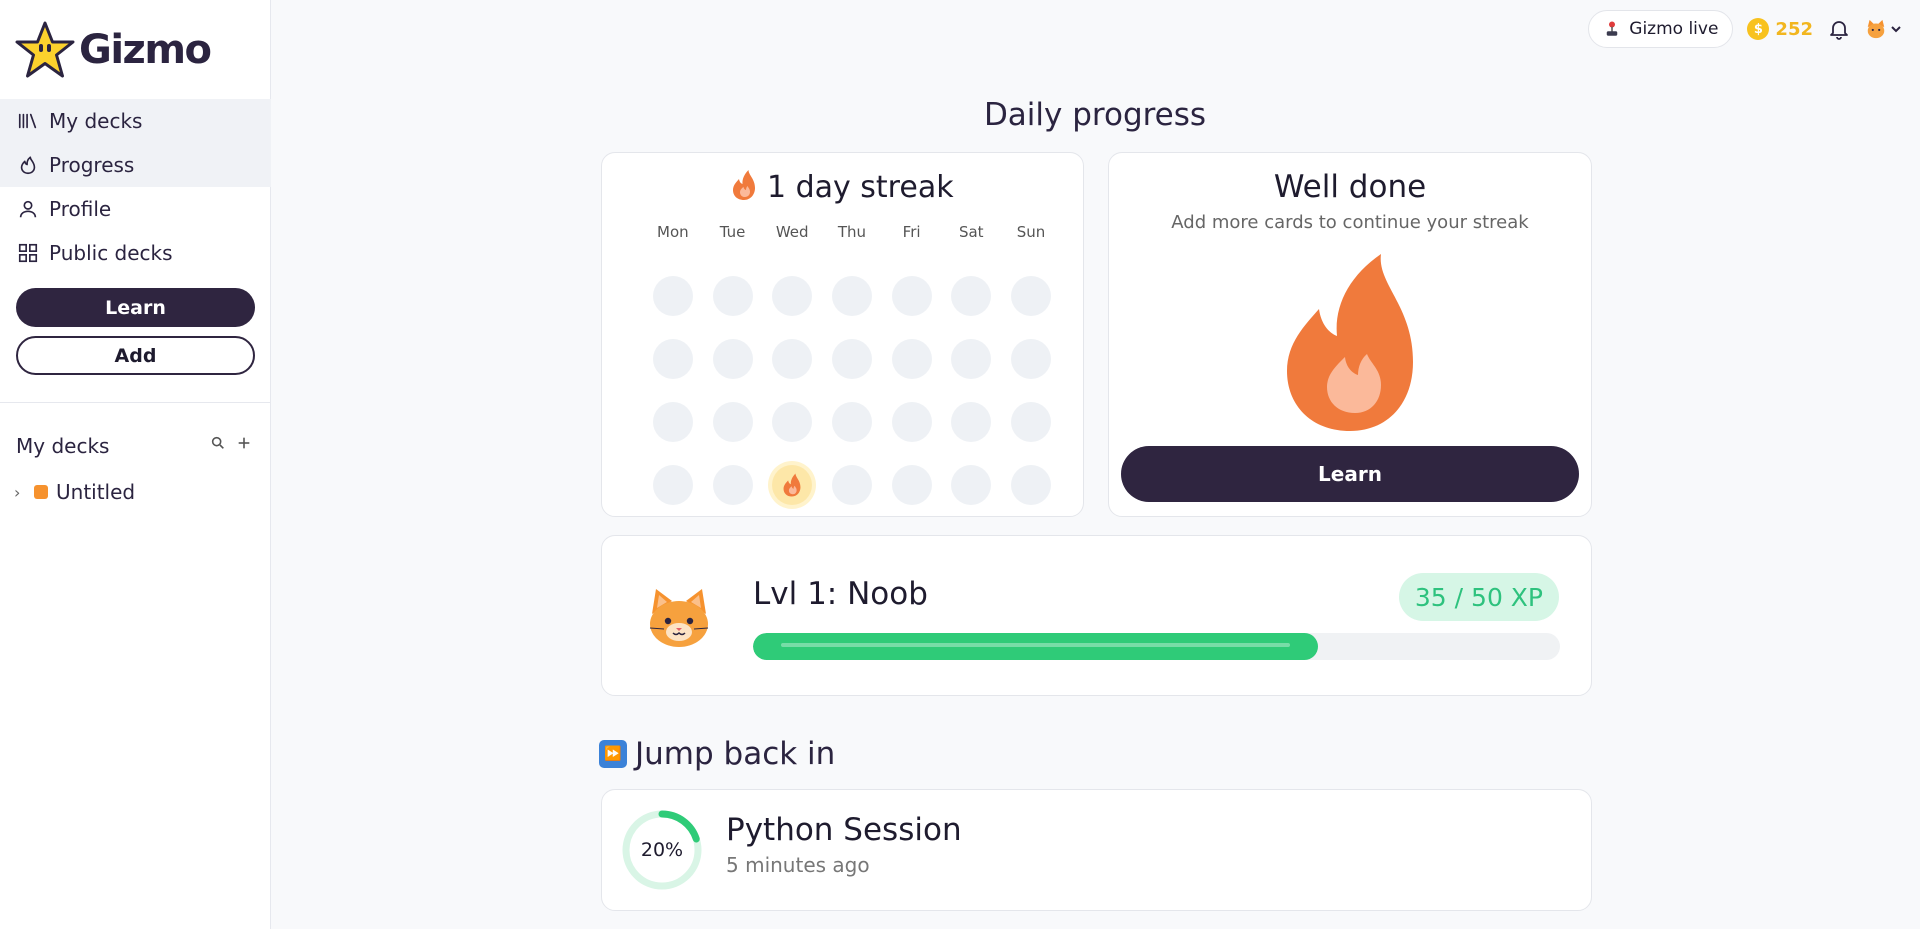  I want to click on sidebar-add-button: Add, so click(135, 355).